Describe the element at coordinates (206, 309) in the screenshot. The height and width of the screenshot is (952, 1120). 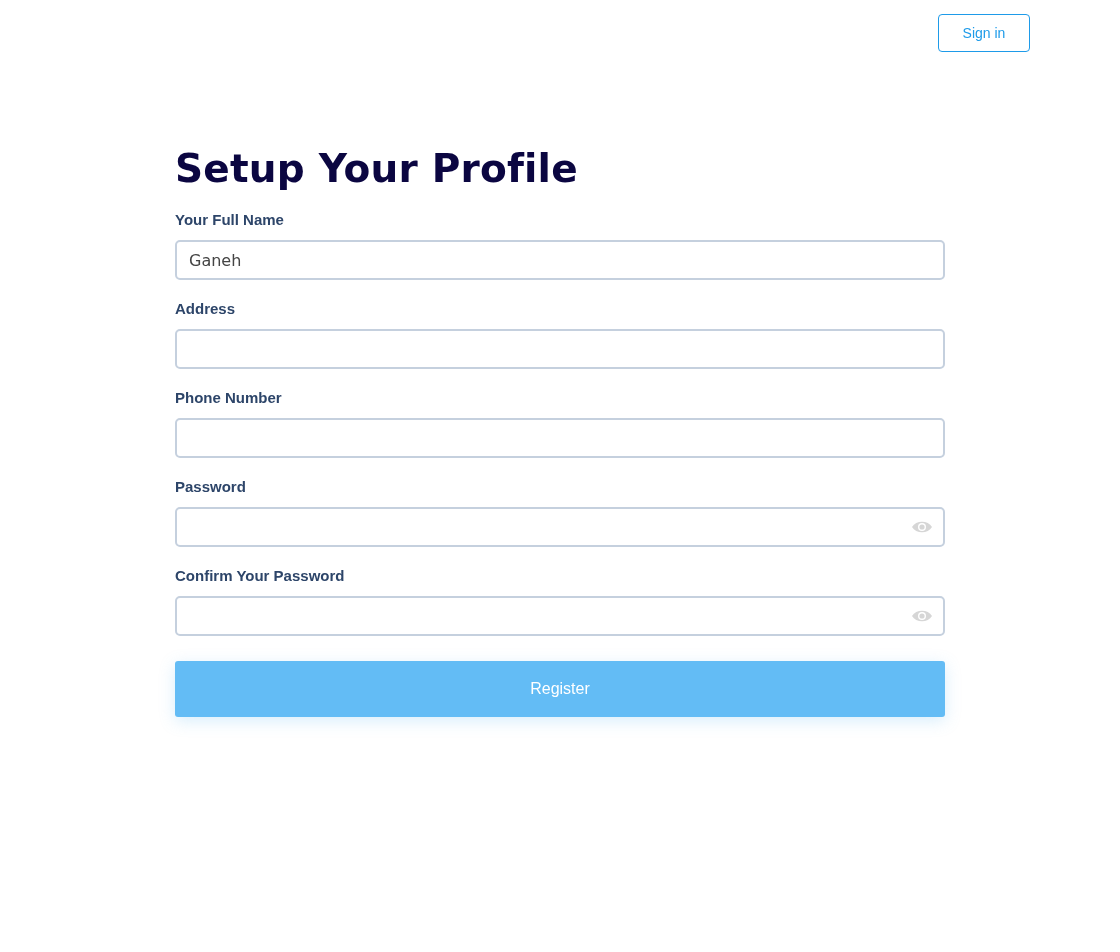
I see `field-label: Address` at that location.